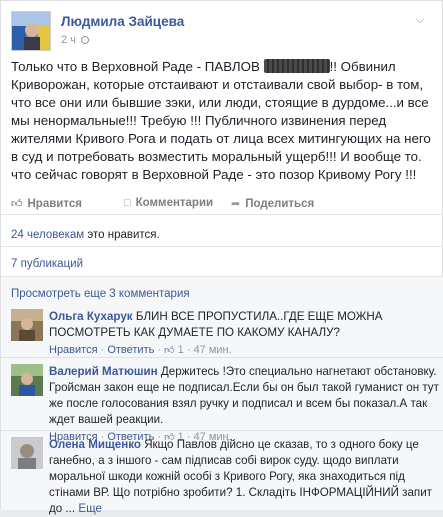 The height and width of the screenshot is (517, 443). What do you see at coordinates (84, 40) in the screenshot?
I see `globe-icon` at bounding box center [84, 40].